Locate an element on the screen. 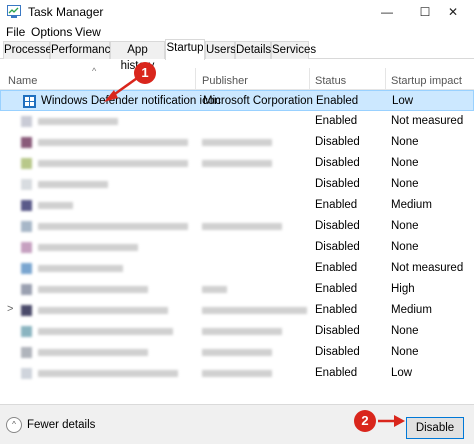 The width and height of the screenshot is (474, 444). column-startup-impact: Startup impact is located at coordinates (426, 81).